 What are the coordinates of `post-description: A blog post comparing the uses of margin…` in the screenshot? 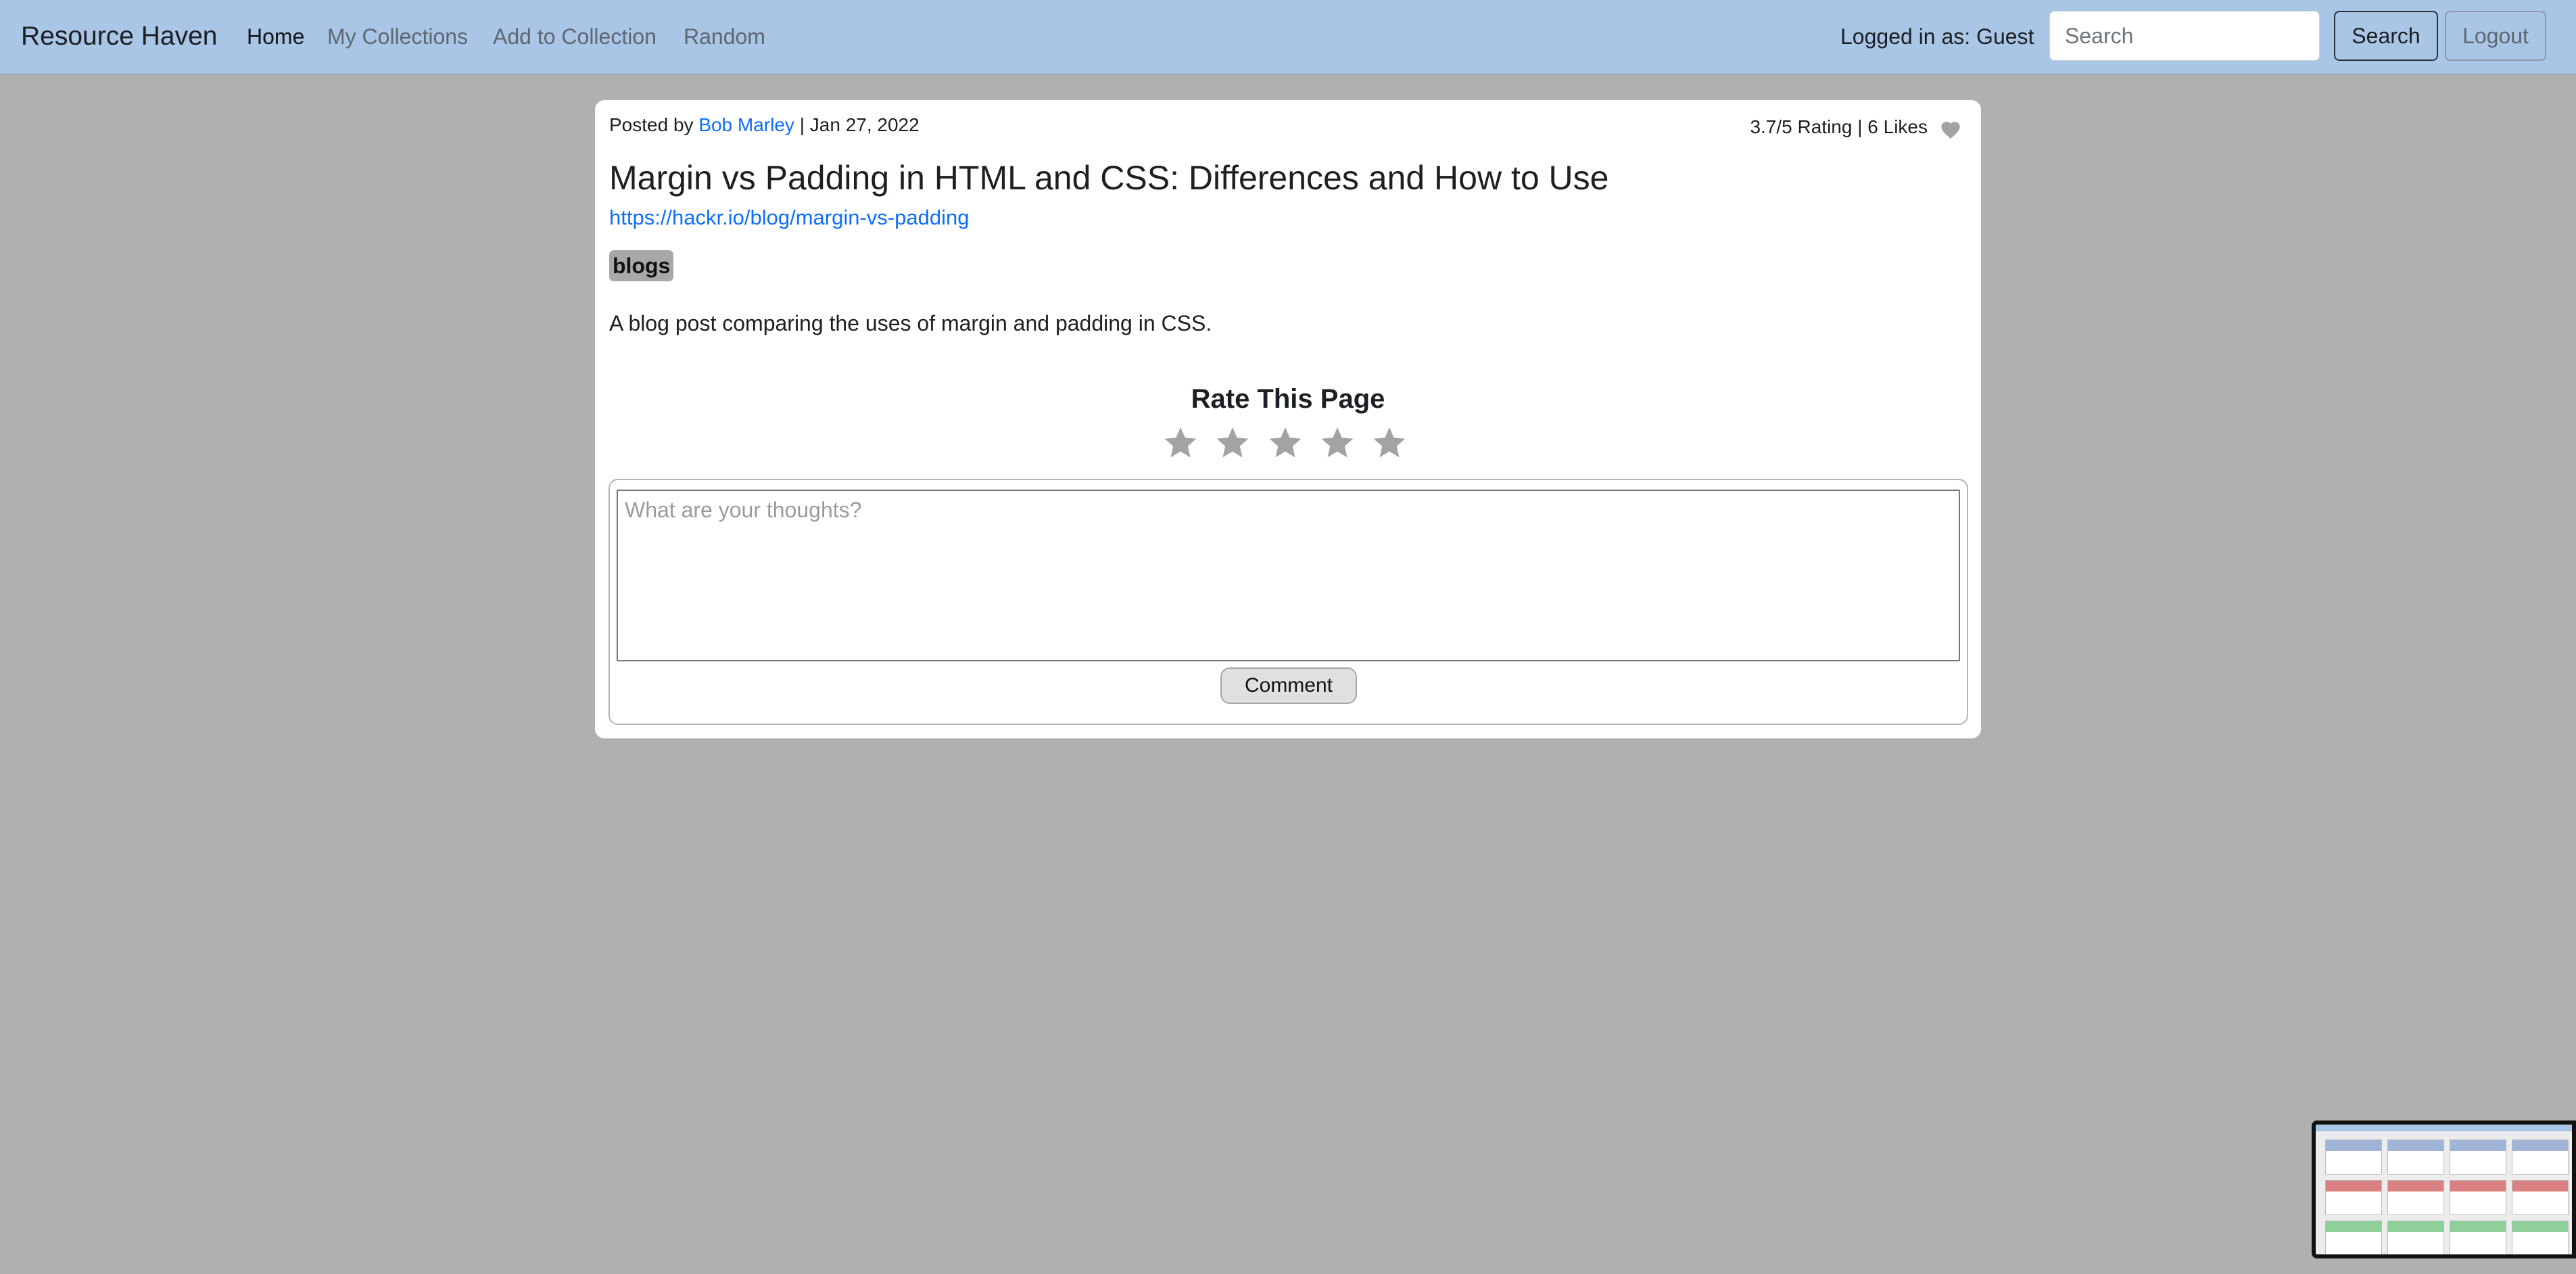 It's located at (910, 323).